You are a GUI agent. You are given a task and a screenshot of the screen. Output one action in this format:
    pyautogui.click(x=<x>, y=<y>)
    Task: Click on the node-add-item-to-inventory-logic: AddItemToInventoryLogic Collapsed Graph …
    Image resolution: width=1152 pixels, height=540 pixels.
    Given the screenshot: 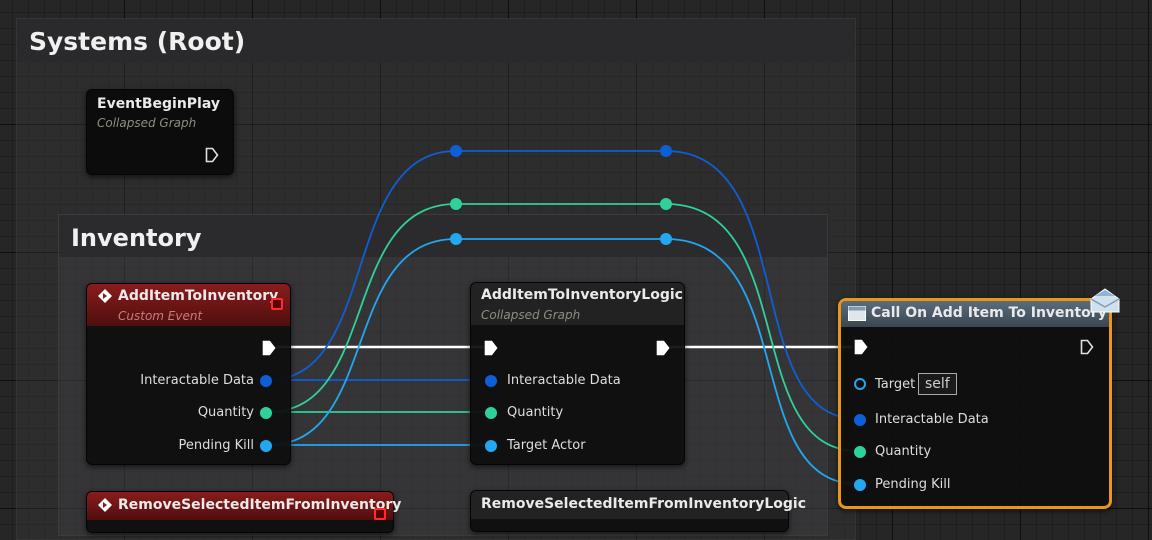 What is the action you would take?
    pyautogui.click(x=577, y=373)
    